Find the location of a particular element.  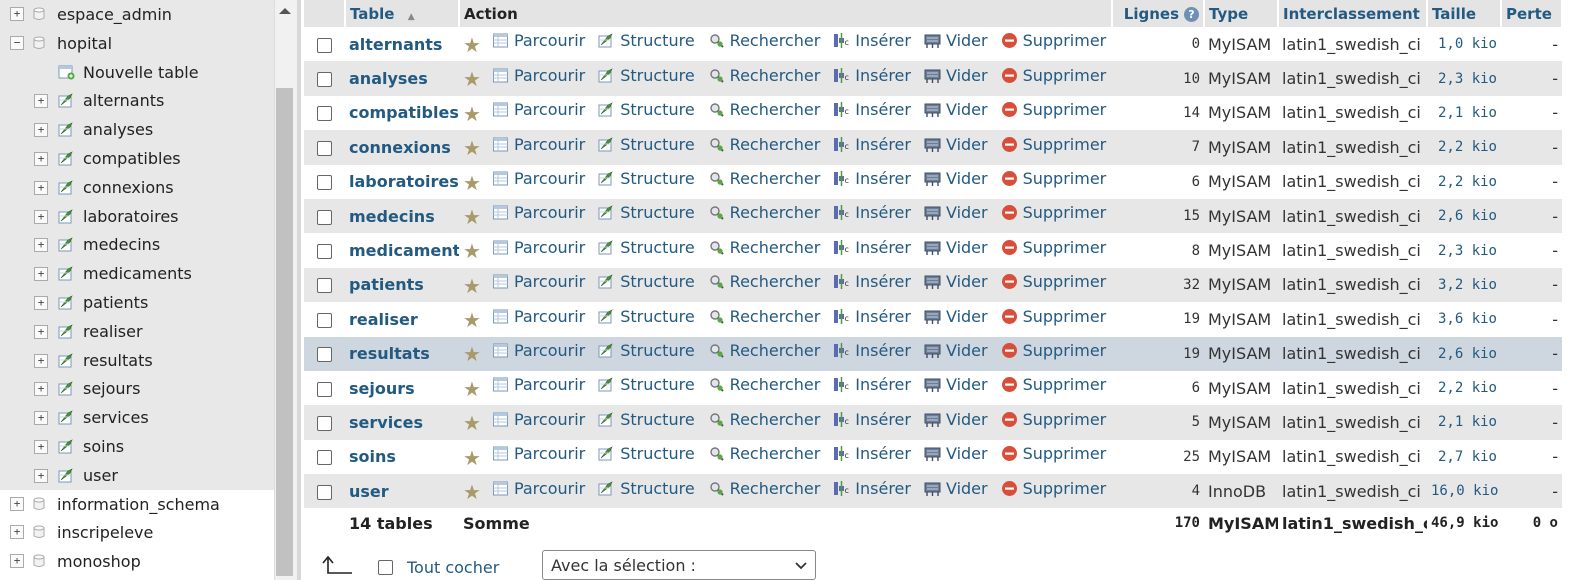

sidebar-table-item: + compatibles is located at coordinates (137, 158).